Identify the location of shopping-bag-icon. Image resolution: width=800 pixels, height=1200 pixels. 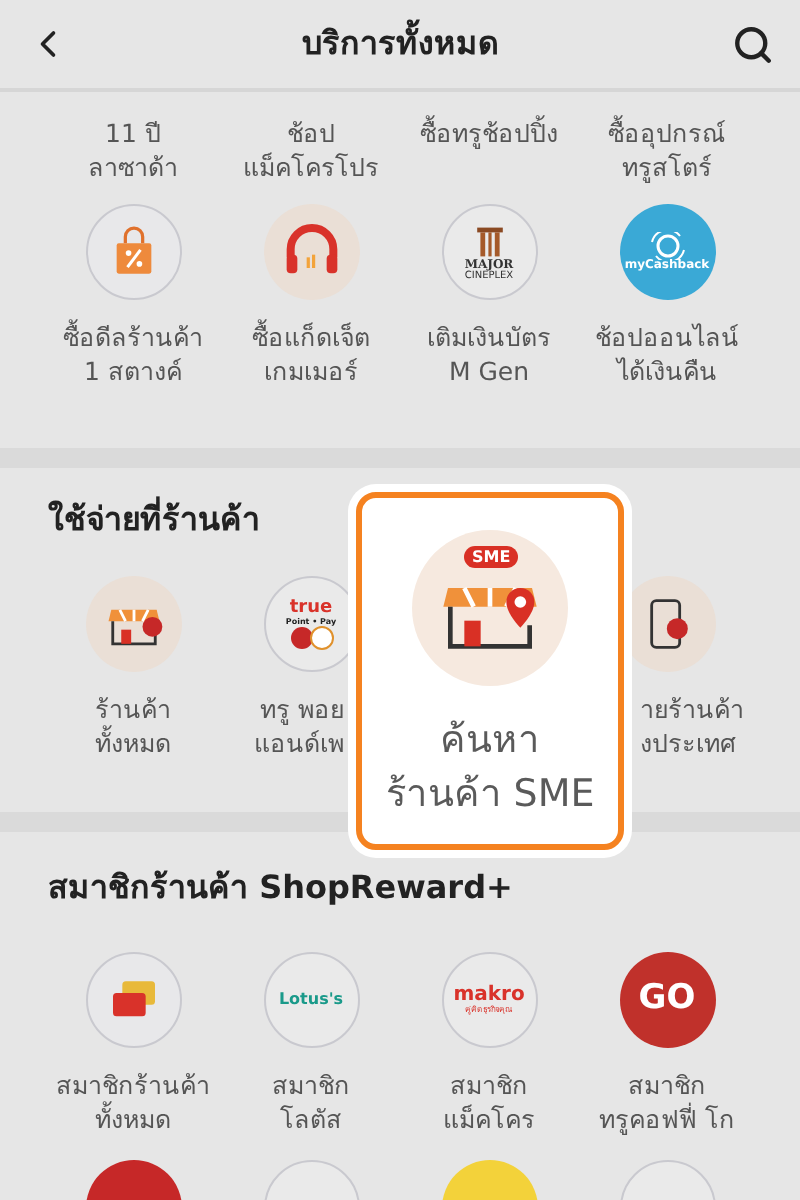
(133, 252).